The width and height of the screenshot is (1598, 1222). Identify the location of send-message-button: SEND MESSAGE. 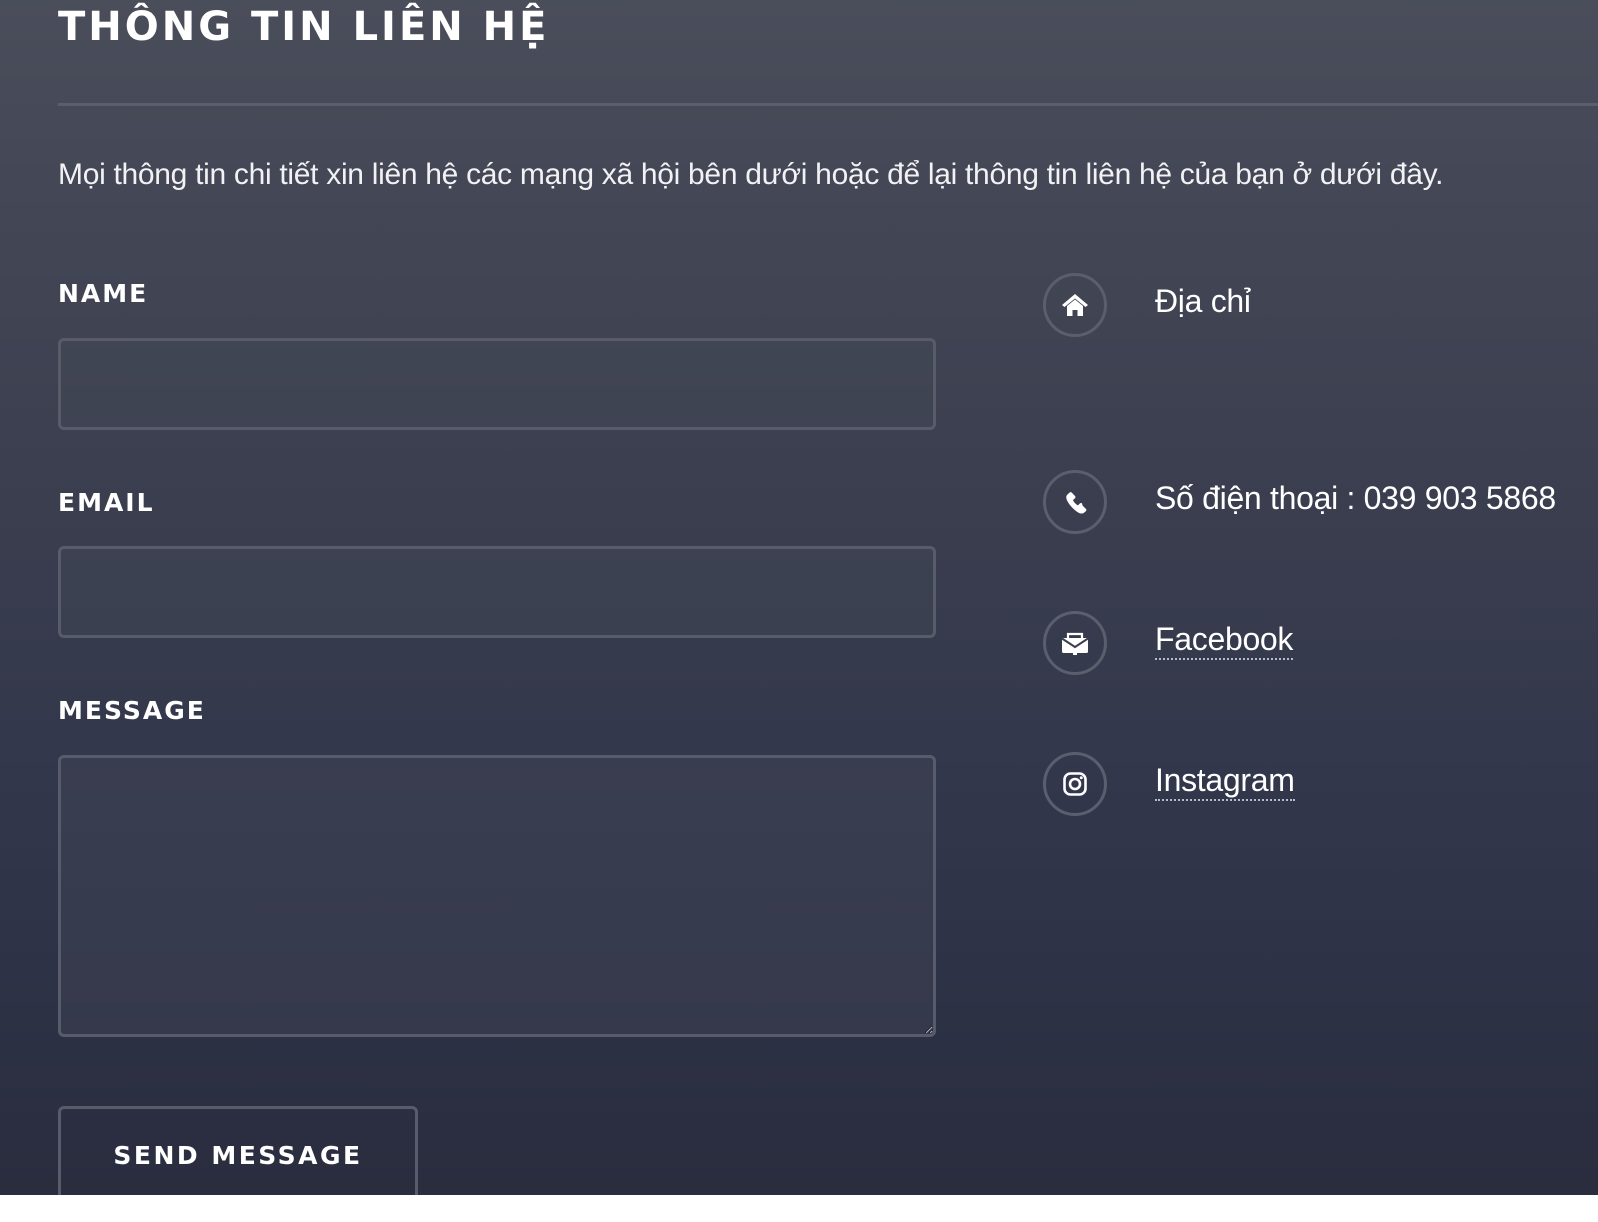
(238, 1156).